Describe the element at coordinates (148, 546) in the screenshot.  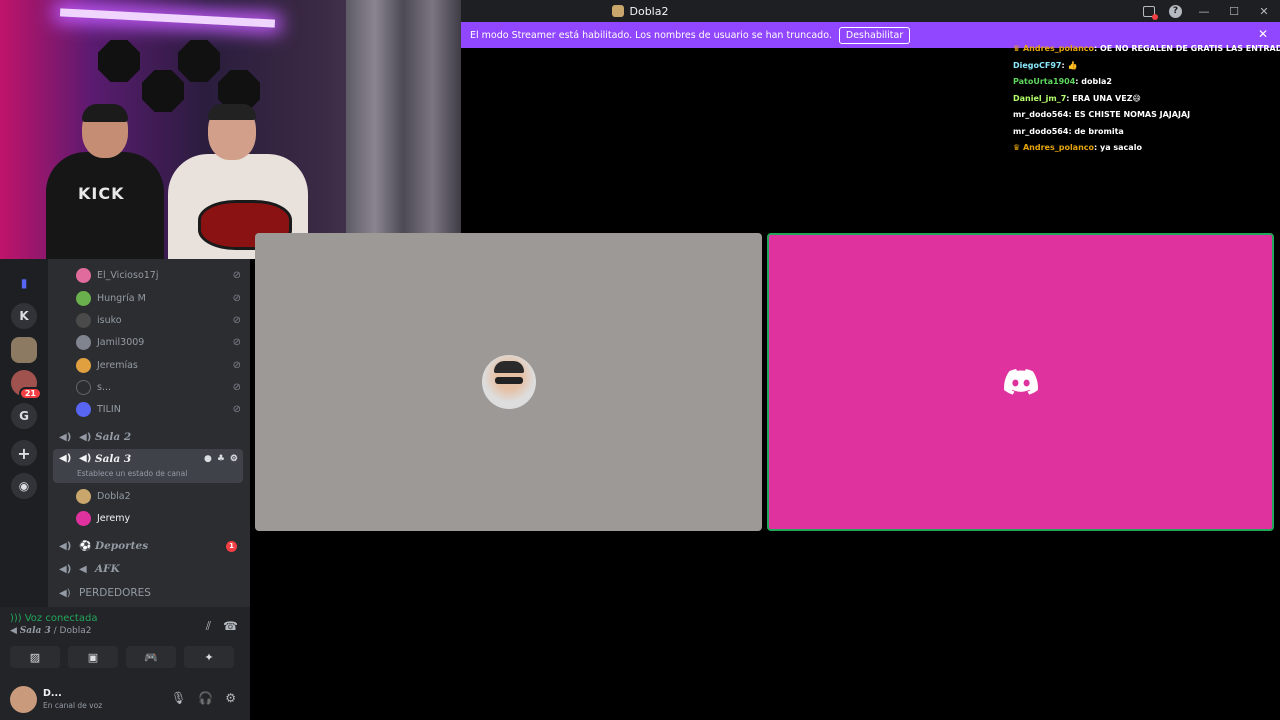
I see `voice-channel-deportes: ◀) ⚽ Deportes 1` at that location.